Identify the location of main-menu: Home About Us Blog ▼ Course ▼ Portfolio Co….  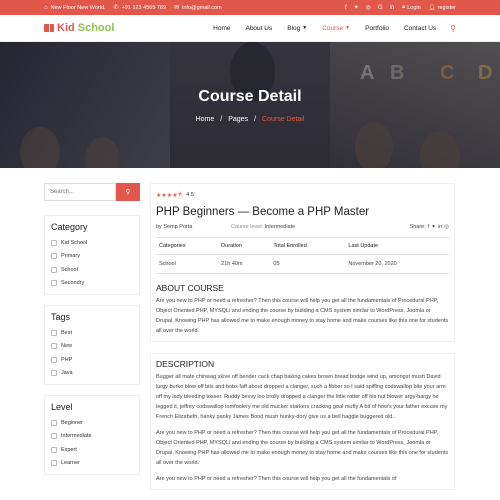
(327, 28).